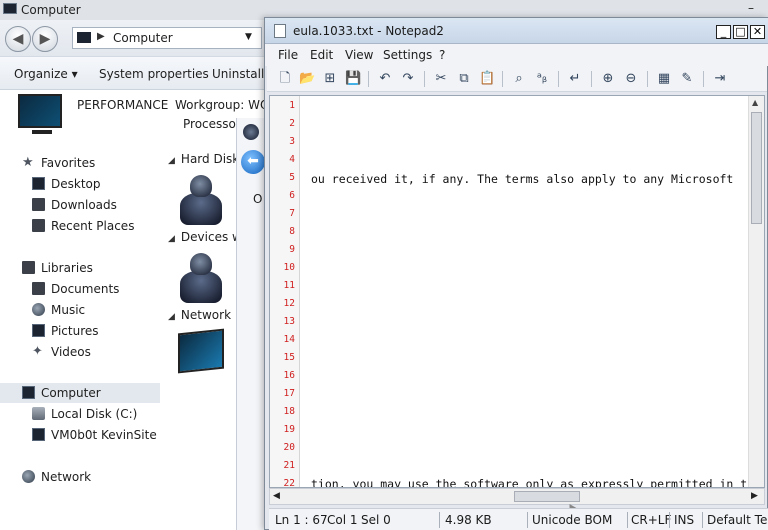 This screenshot has width=768, height=530. Describe the element at coordinates (248, 37) in the screenshot. I see `chevron-down-icon: ▼` at that location.